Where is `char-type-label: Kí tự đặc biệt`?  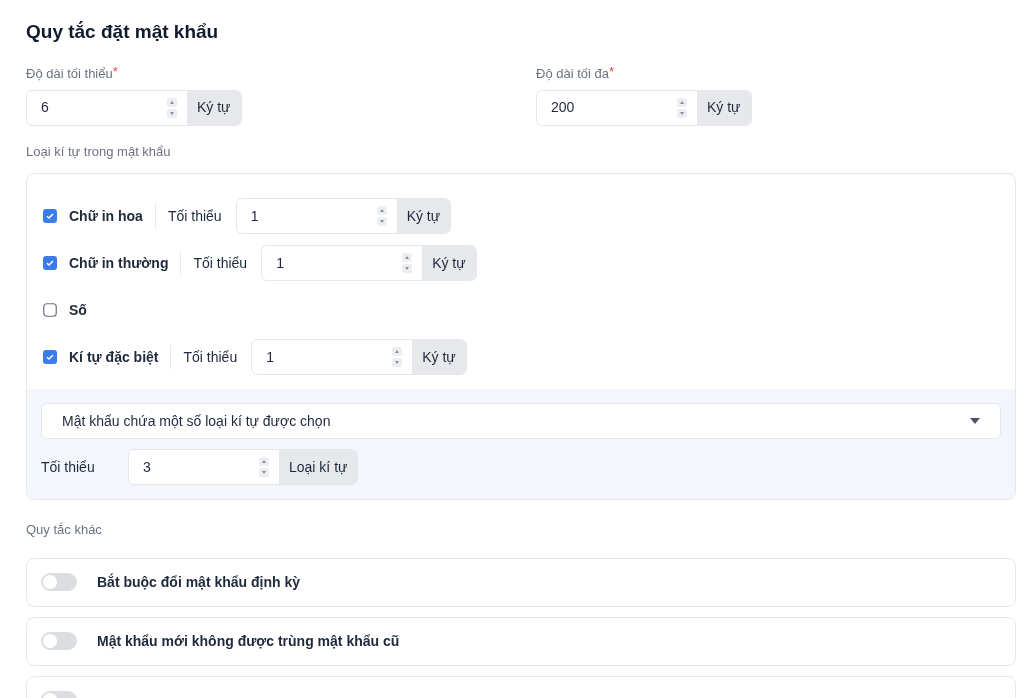 char-type-label: Kí tự đặc biệt is located at coordinates (114, 357).